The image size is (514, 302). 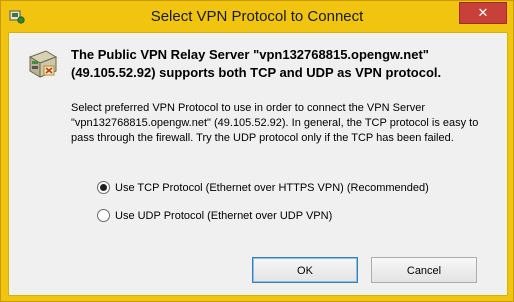 I want to click on close-button: ✕, so click(x=483, y=13).